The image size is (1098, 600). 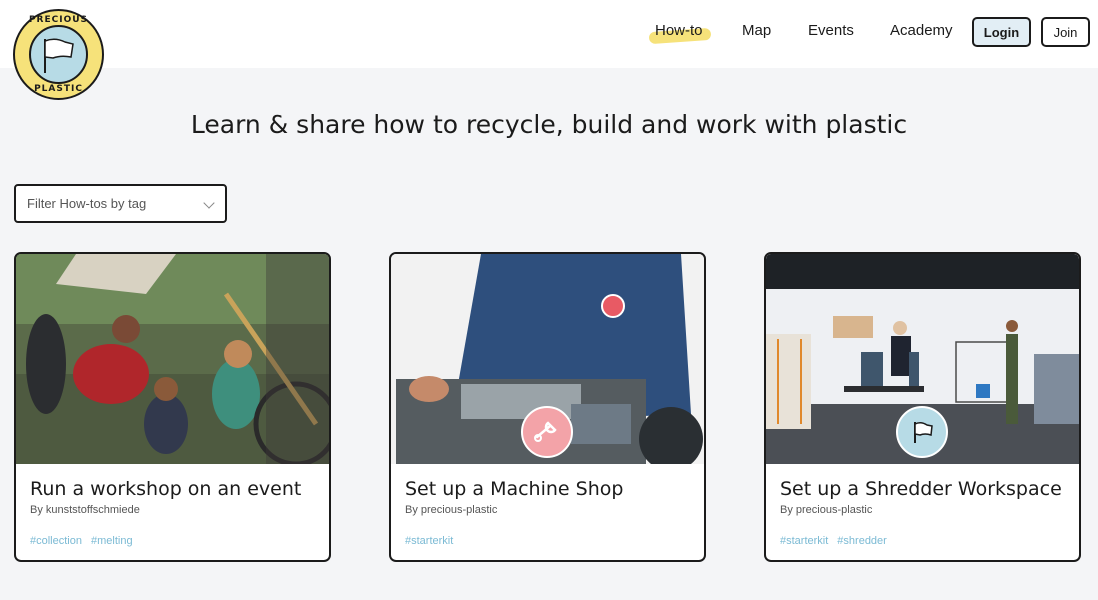 I want to click on nav-how-to-label: How-to, so click(x=679, y=30).